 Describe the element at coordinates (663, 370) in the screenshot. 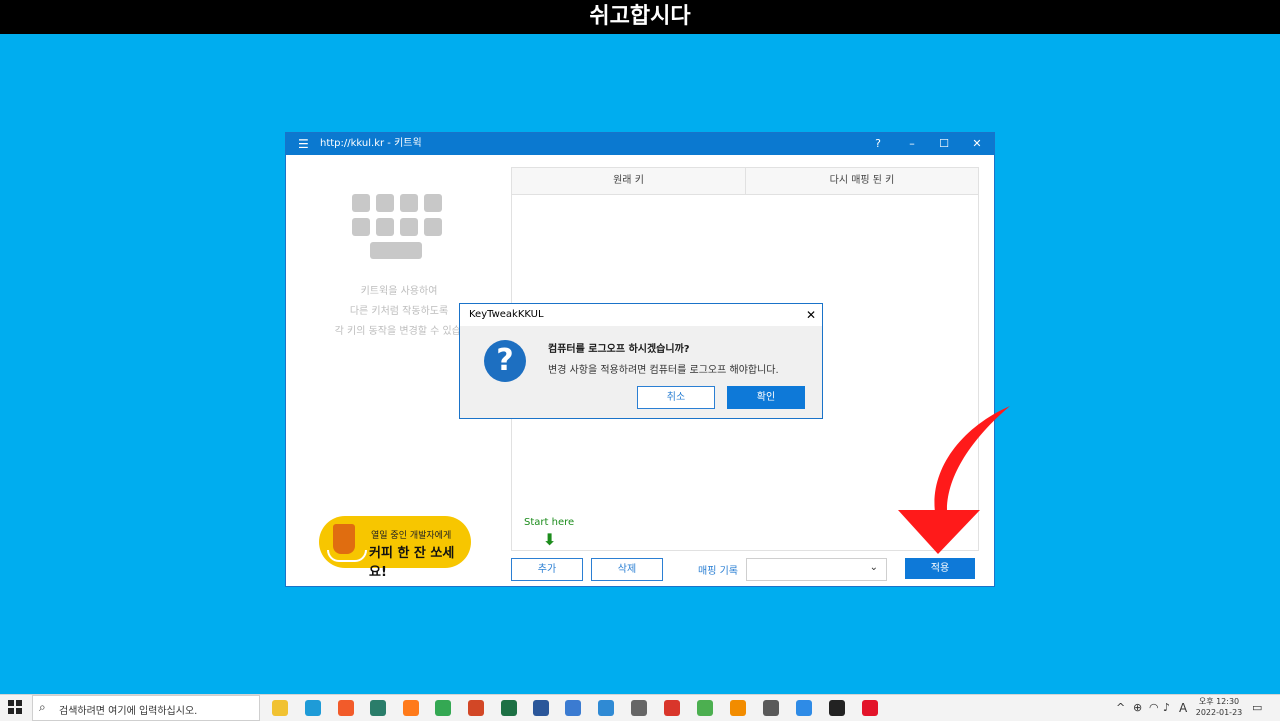

I see `dialog-message: 변경 사항을 적용하려면 컴퓨터를 로그오프 해야합니다.` at that location.